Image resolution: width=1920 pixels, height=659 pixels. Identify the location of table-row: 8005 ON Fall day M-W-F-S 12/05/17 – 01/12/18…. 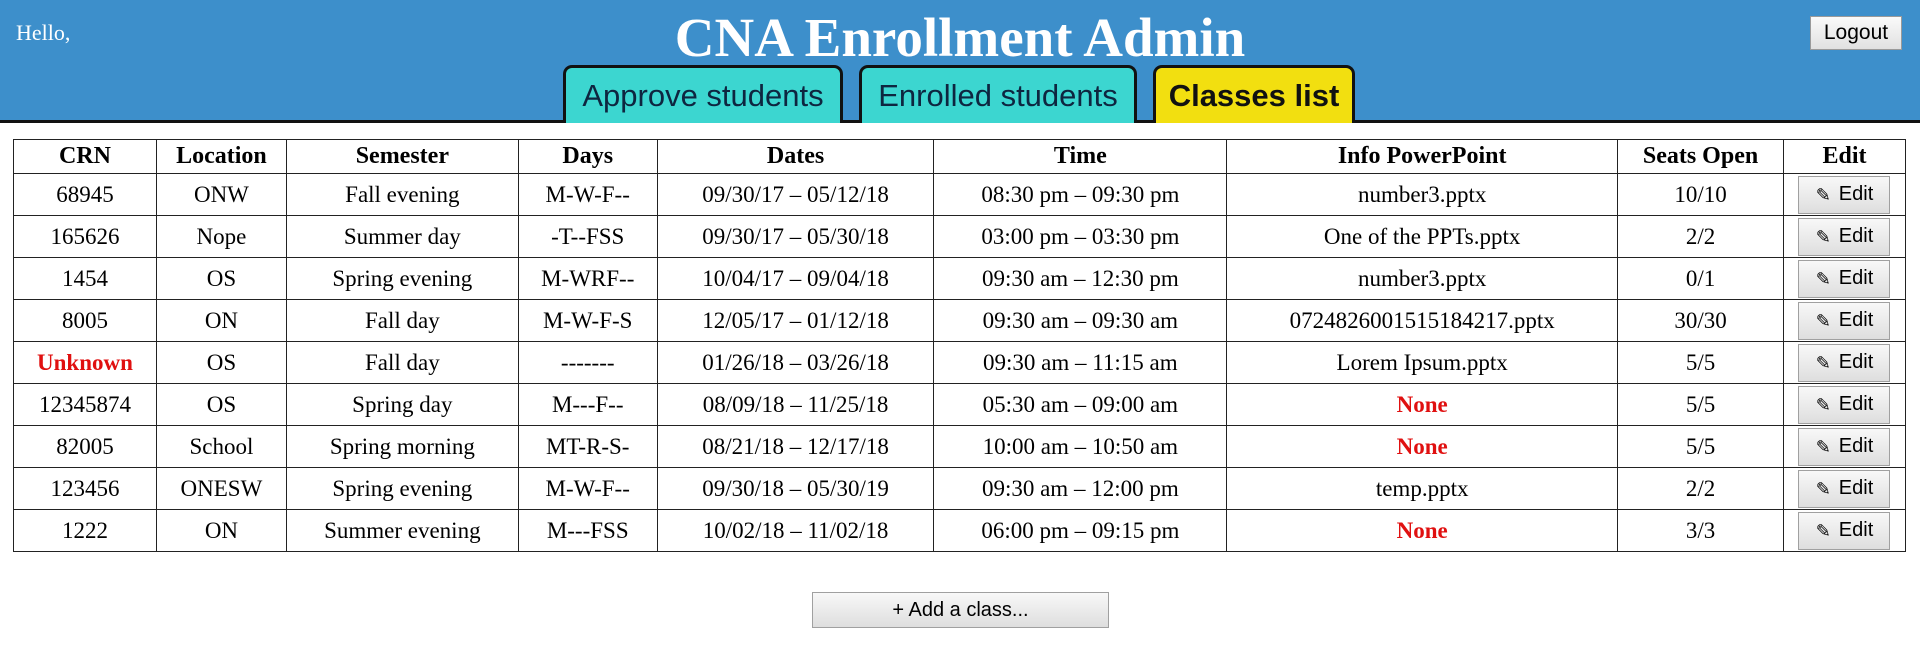
(960, 320).